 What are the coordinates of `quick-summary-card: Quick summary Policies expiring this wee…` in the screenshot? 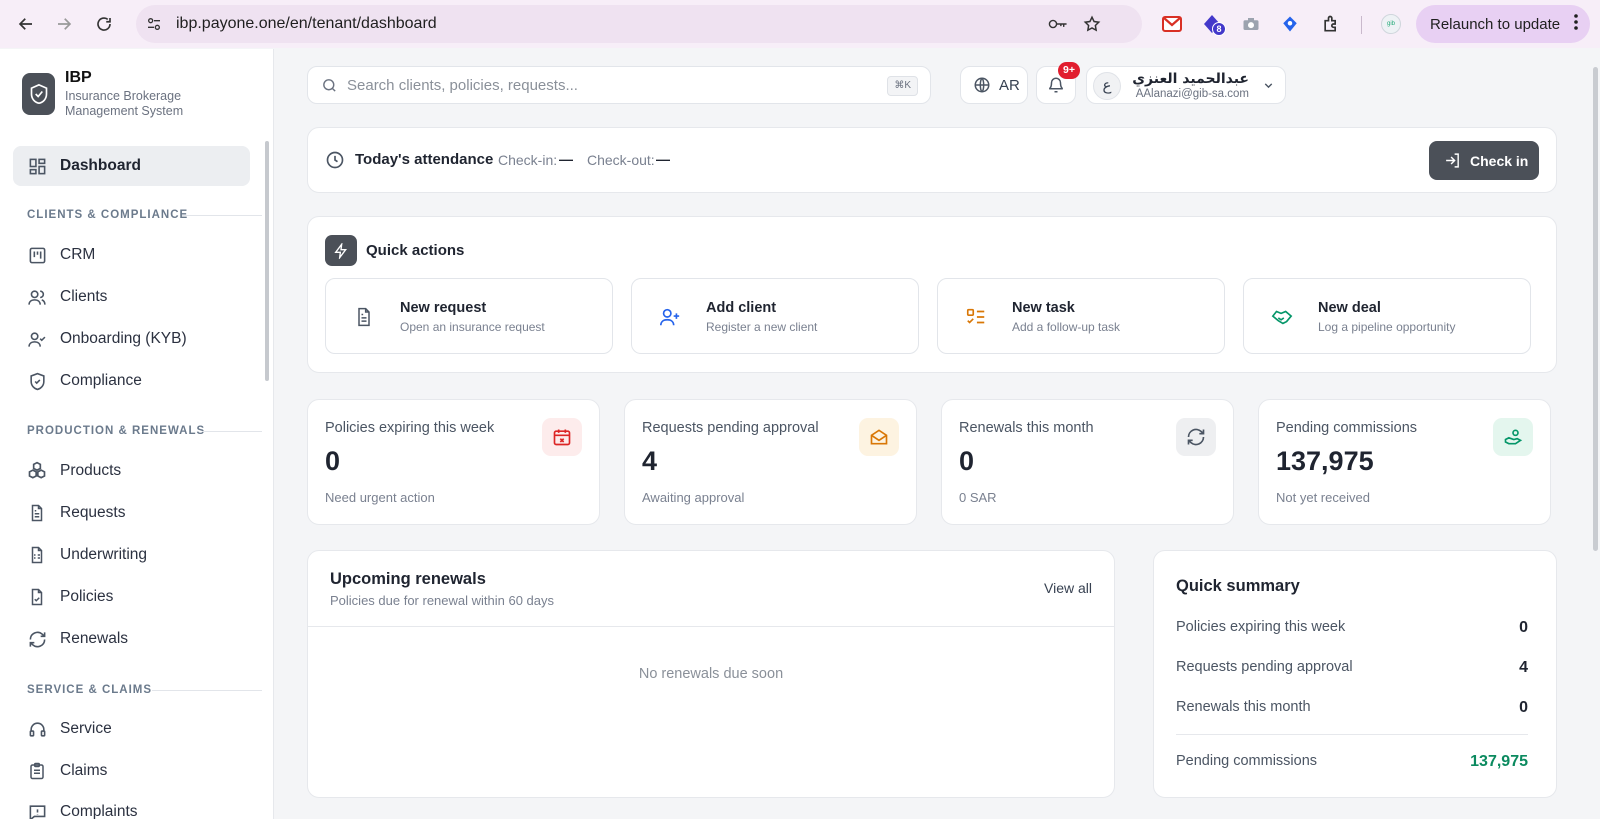 It's located at (1355, 674).